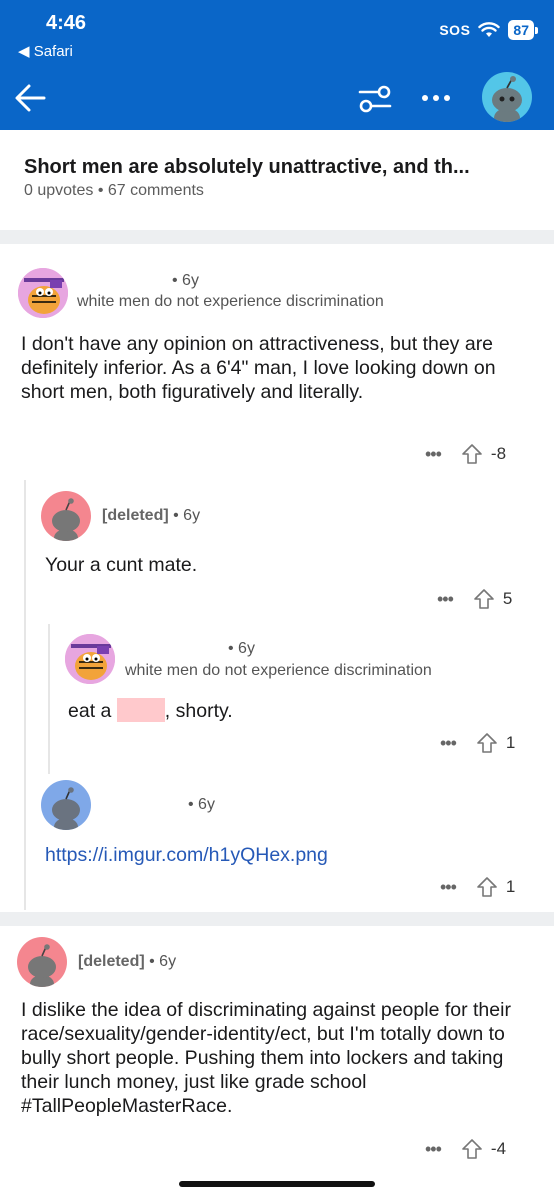 This screenshot has width=554, height=1200. I want to click on wifi-icon, so click(489, 29).